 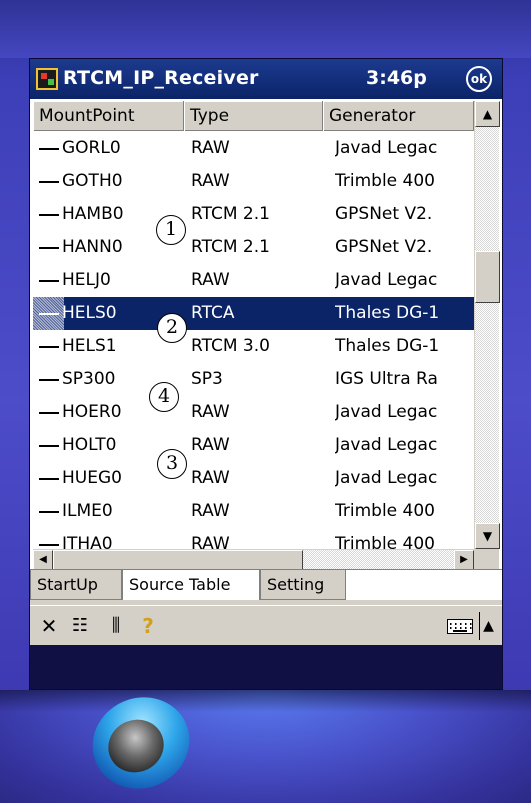 What do you see at coordinates (303, 585) in the screenshot?
I see `tab-setting: Setting` at bounding box center [303, 585].